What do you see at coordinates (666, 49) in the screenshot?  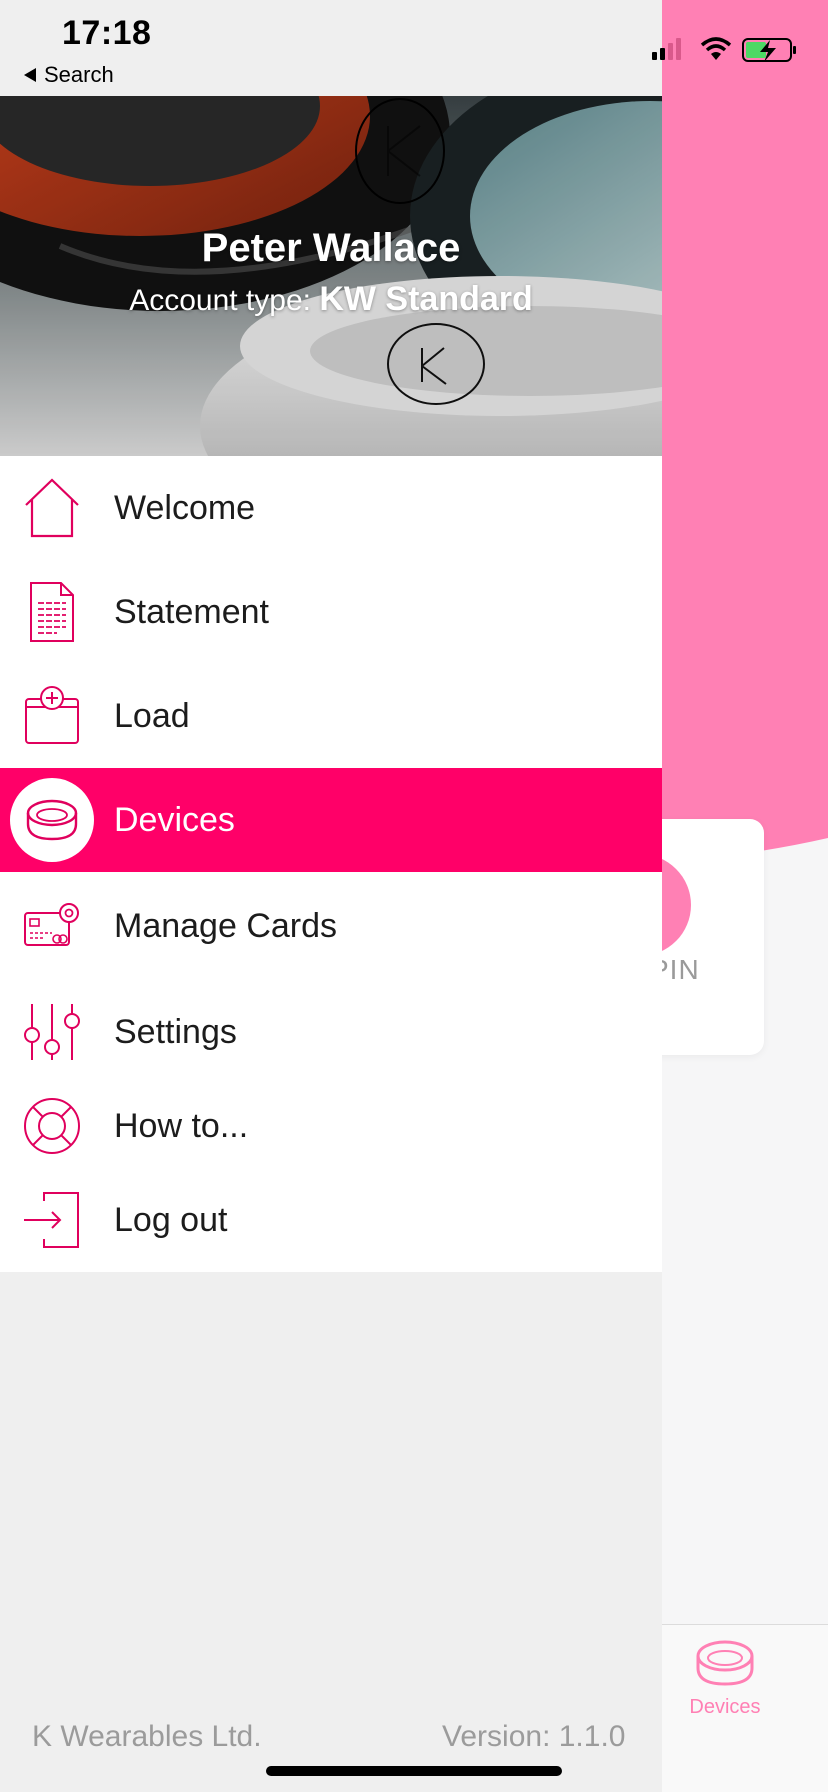 I see `signal-icon` at bounding box center [666, 49].